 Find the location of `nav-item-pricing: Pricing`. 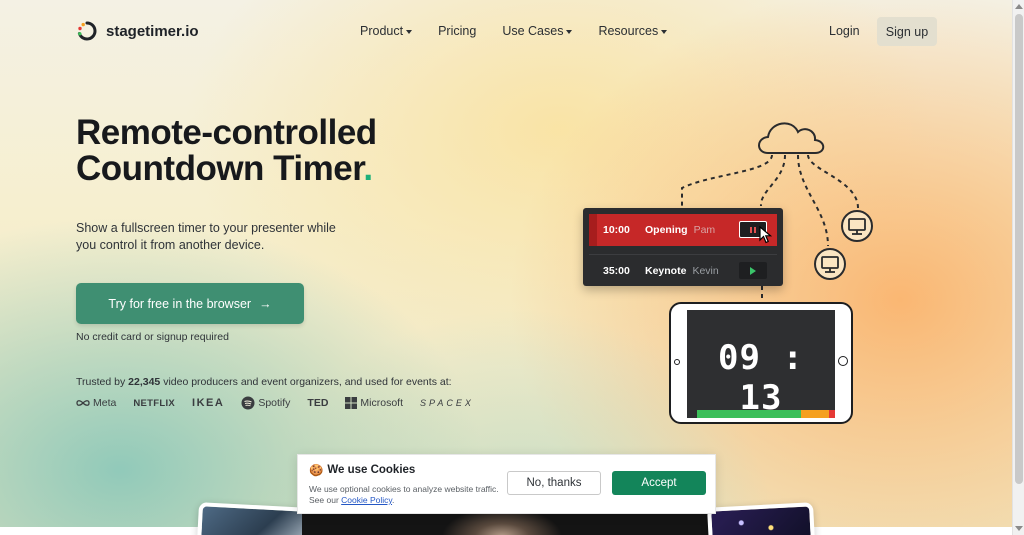

nav-item-pricing: Pricing is located at coordinates (457, 31).